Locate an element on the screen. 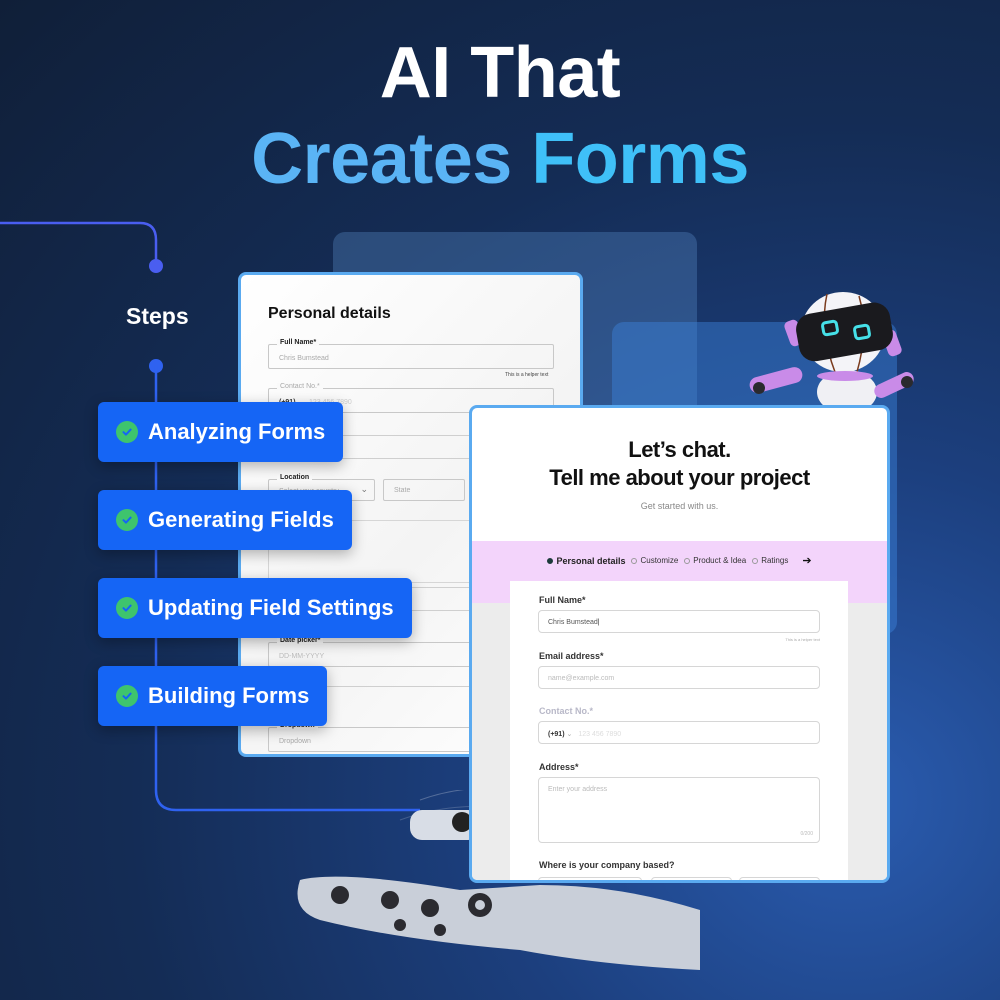 This screenshot has height=1000, width=1000. address-textarea: Enter your address 0/200 is located at coordinates (679, 810).